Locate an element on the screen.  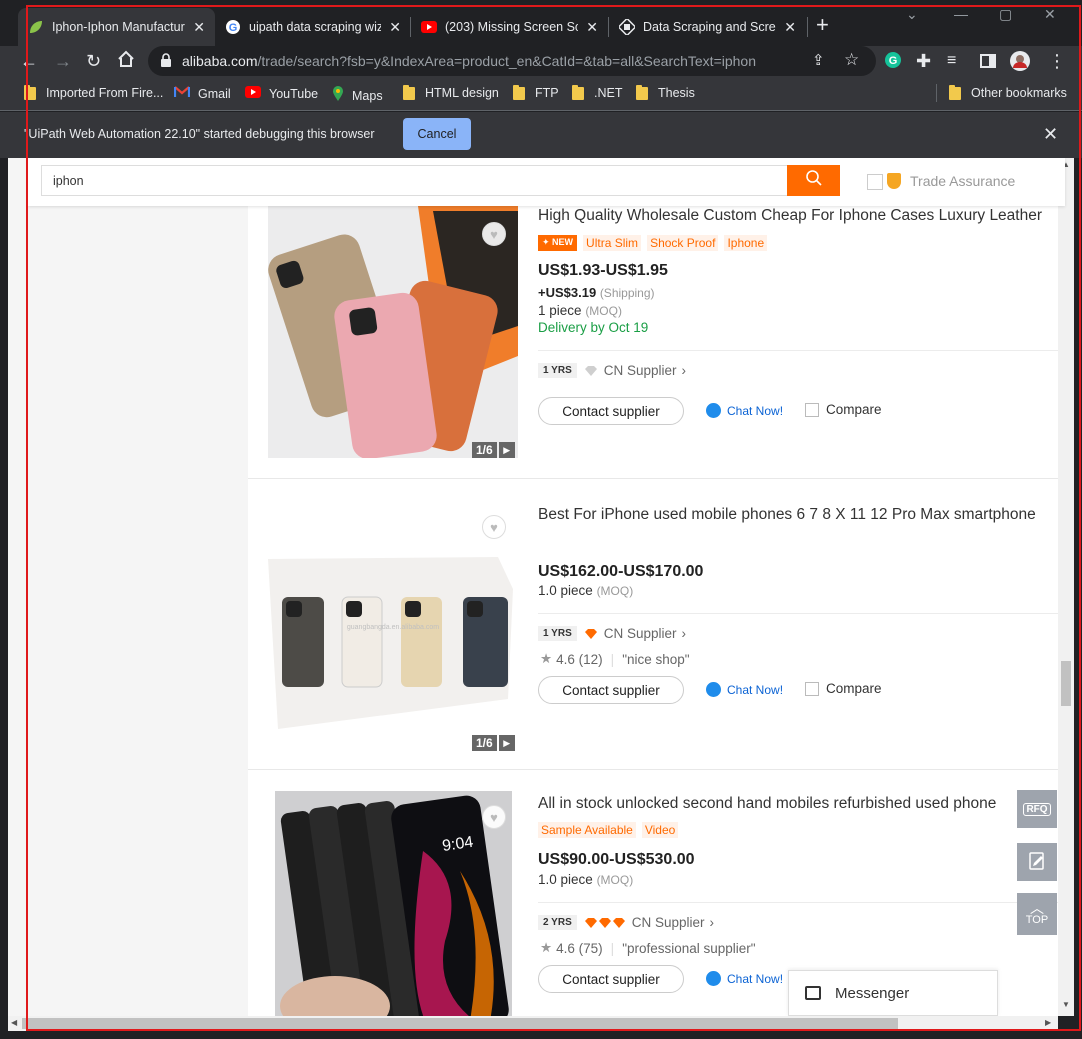
supplier-rating: ★ 4.6 (75) | "professional supplier" is located at coordinates (648, 948).